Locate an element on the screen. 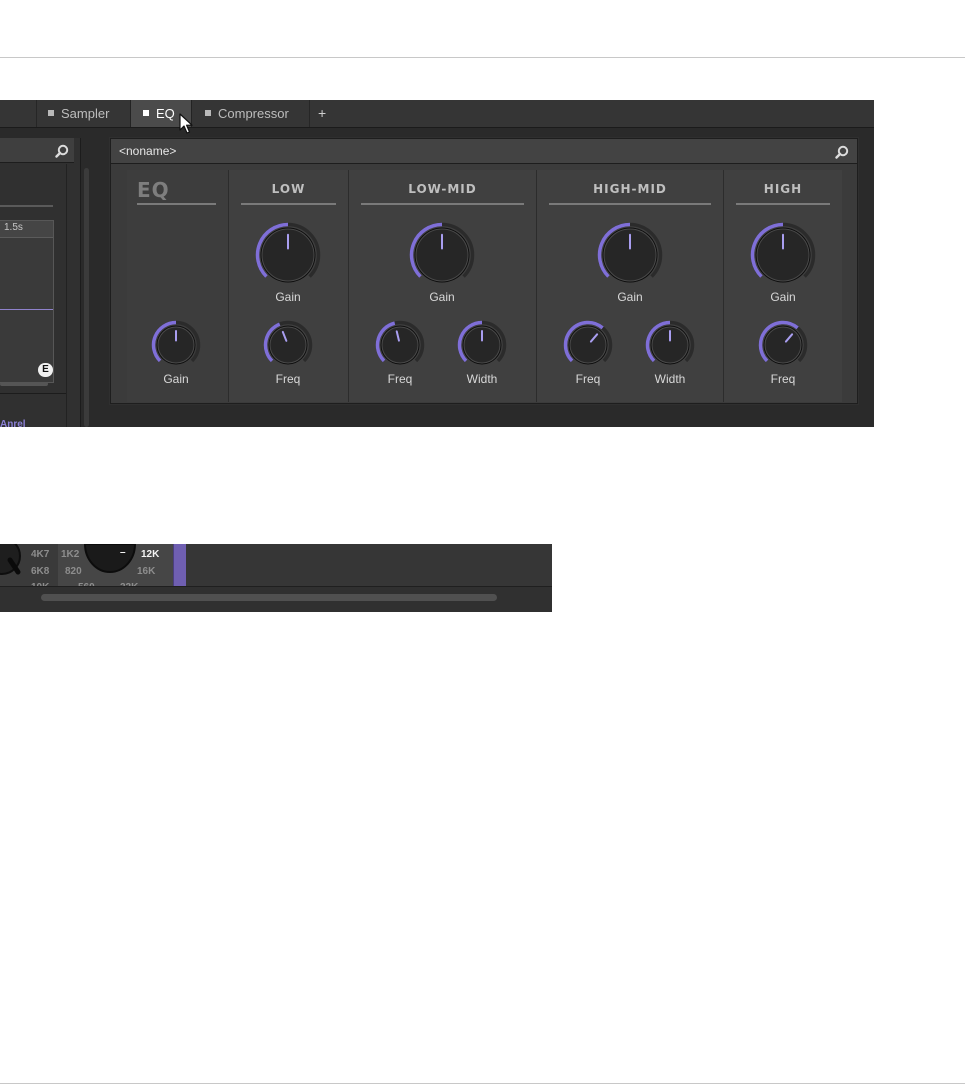  panel-header is located at coordinates (37, 150).